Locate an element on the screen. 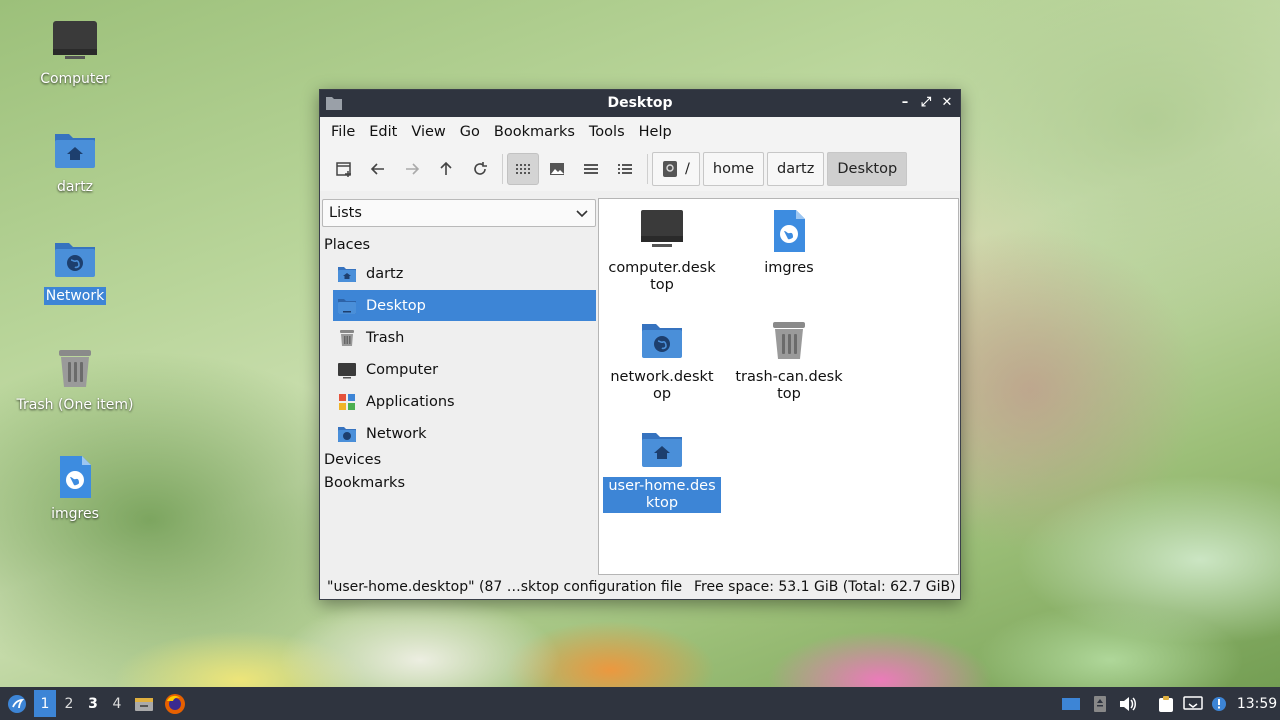  sidebar-item-trash: Trash is located at coordinates (464, 337).